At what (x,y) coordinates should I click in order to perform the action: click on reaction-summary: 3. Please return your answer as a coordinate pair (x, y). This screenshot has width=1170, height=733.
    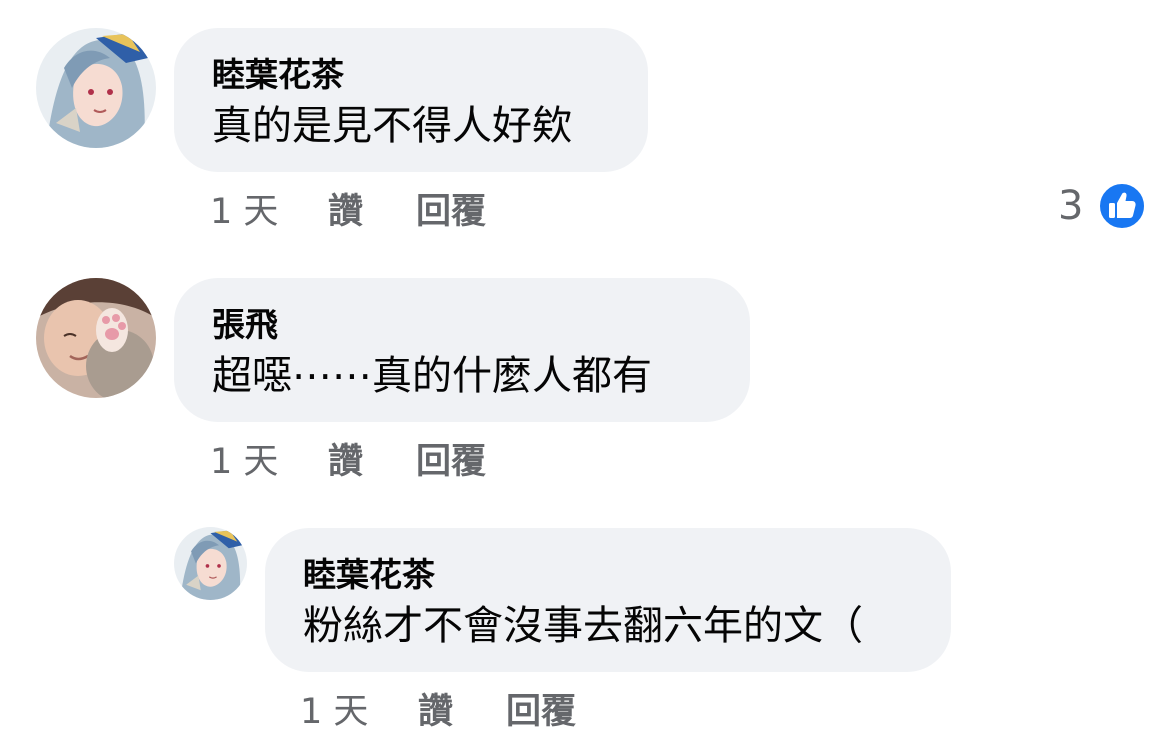
    Looking at the image, I should click on (1104, 206).